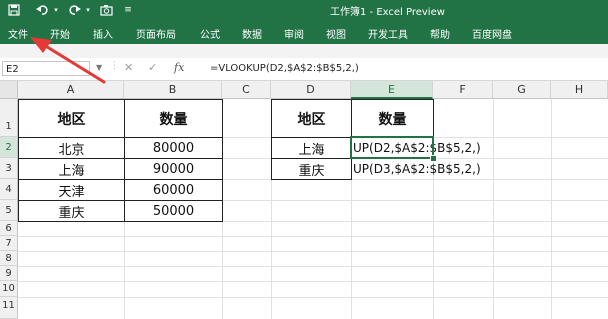  What do you see at coordinates (68, 60) in the screenshot?
I see `annotation-arrow-icon` at bounding box center [68, 60].